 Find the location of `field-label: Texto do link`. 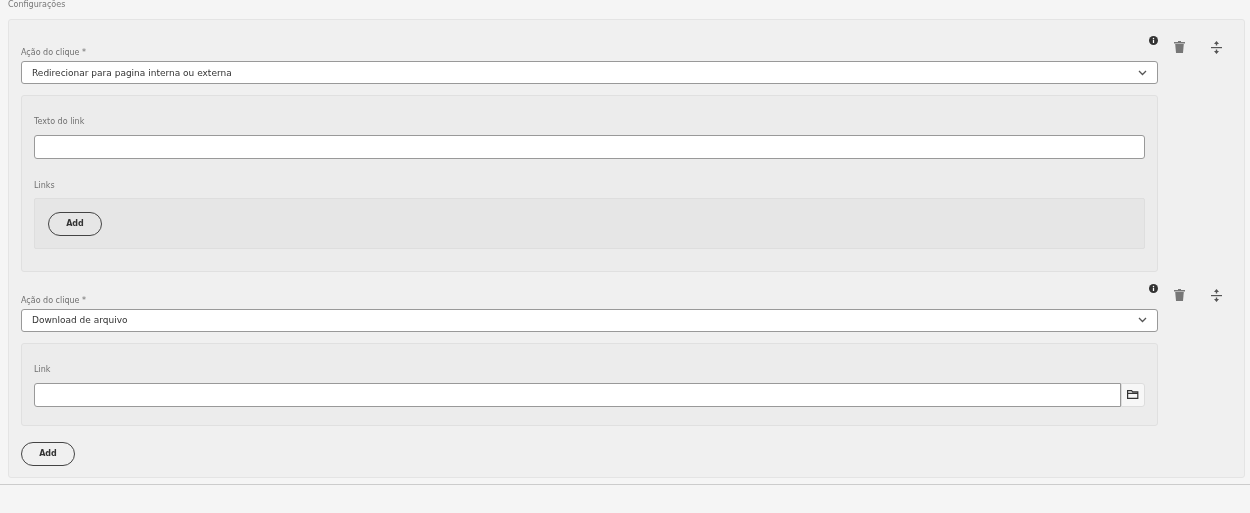

field-label: Texto do link is located at coordinates (59, 122).